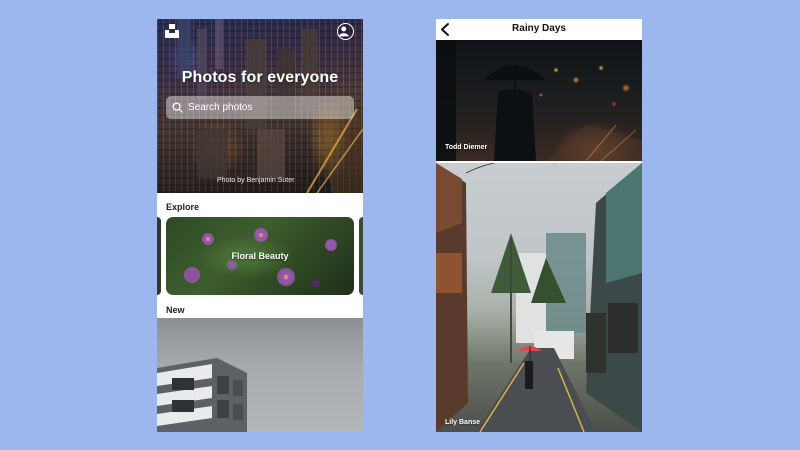 Image resolution: width=800 pixels, height=450 pixels. I want to click on explore-section-label: Explore, so click(183, 207).